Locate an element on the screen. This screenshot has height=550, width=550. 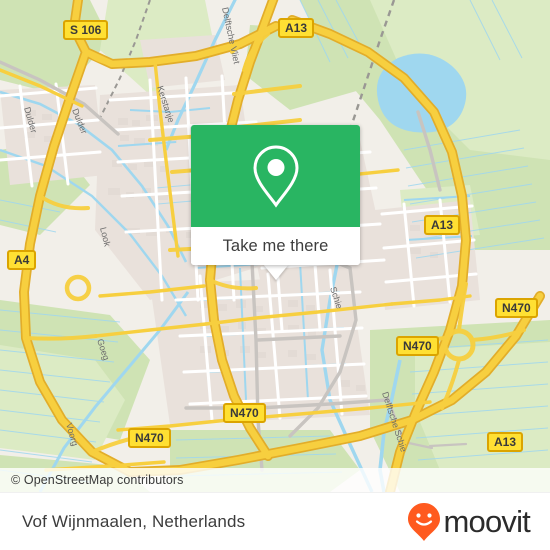
moovit-wordmark: moovit is located at coordinates (486, 521).